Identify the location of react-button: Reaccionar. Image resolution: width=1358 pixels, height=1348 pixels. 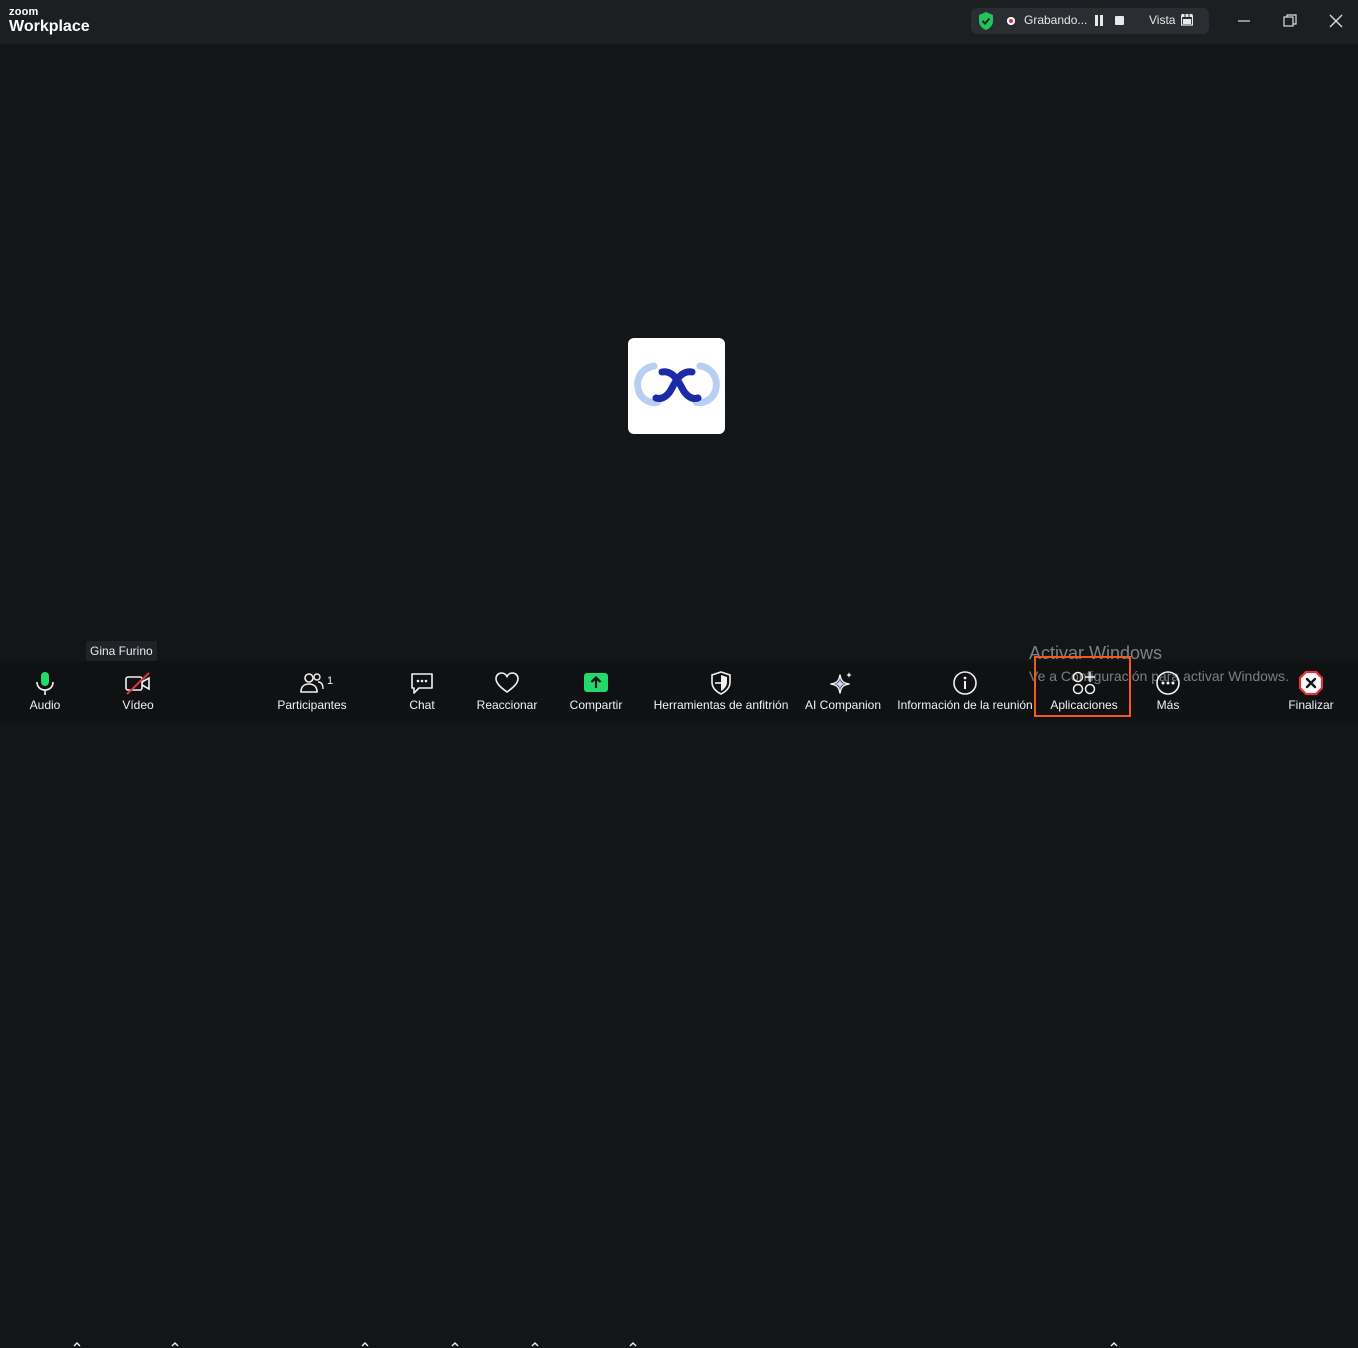
(507, 691).